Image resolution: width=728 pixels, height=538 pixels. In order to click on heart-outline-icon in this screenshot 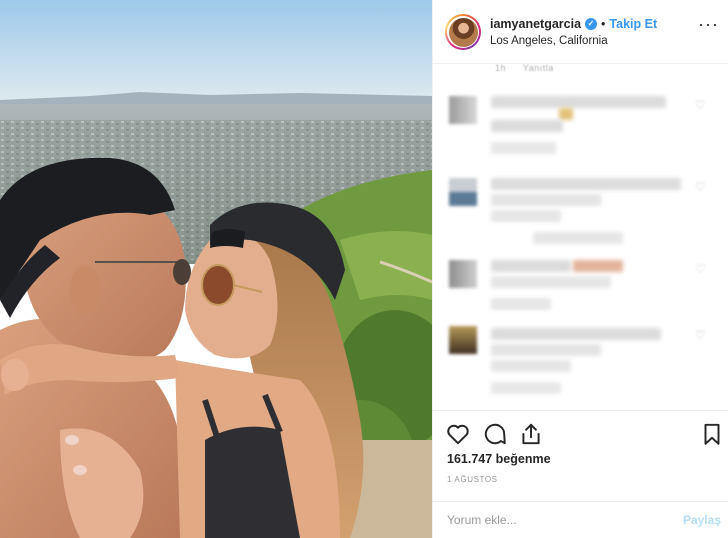, I will do `click(458, 434)`.